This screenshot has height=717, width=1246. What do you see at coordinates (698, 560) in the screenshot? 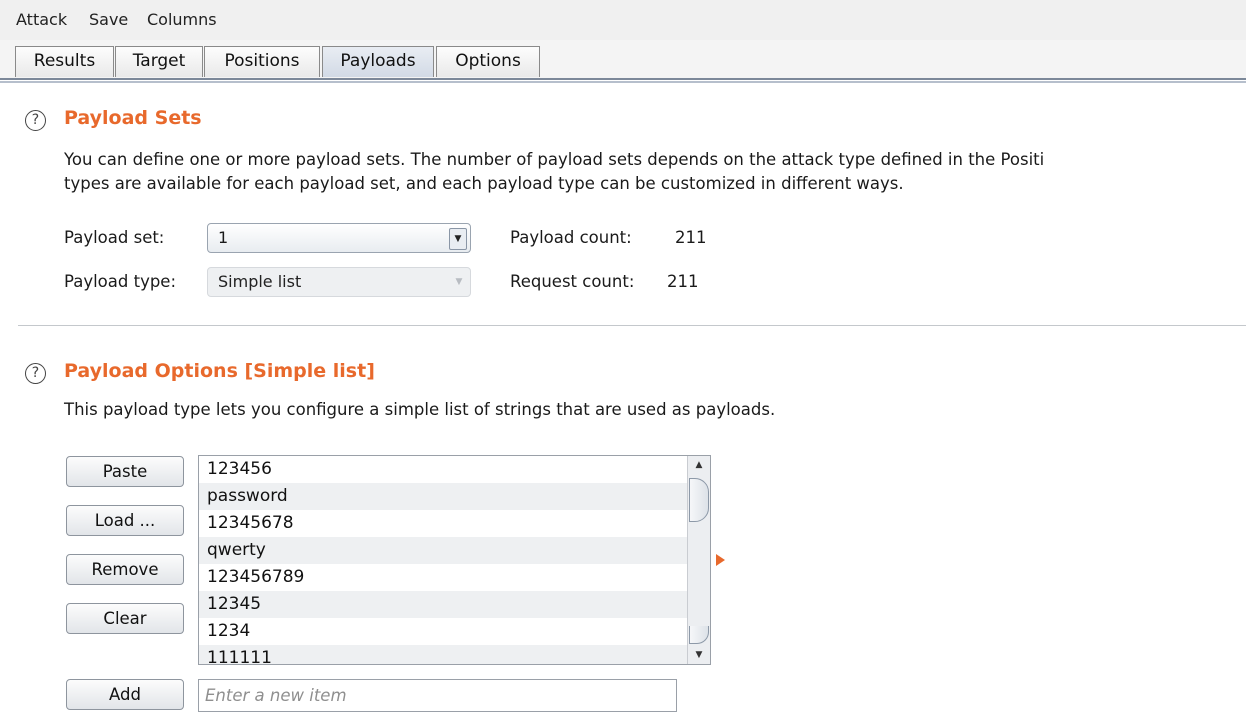
I see `vertical-scrollbar: ▲ ▼` at bounding box center [698, 560].